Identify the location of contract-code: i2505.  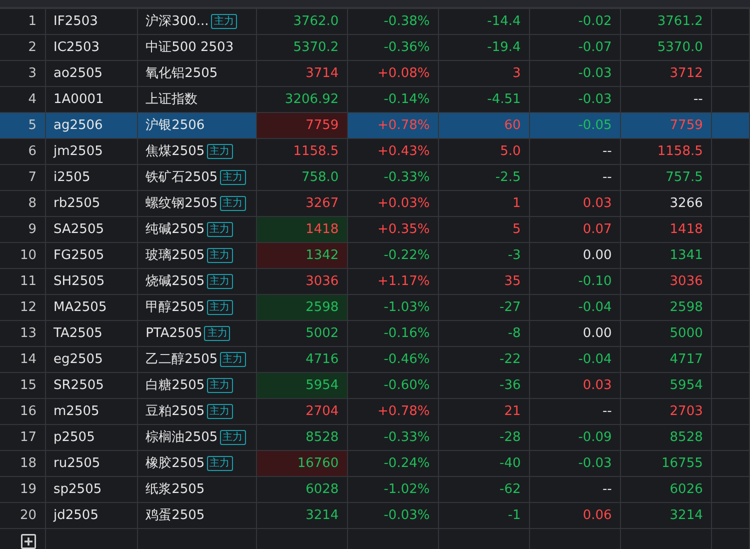
(91, 177).